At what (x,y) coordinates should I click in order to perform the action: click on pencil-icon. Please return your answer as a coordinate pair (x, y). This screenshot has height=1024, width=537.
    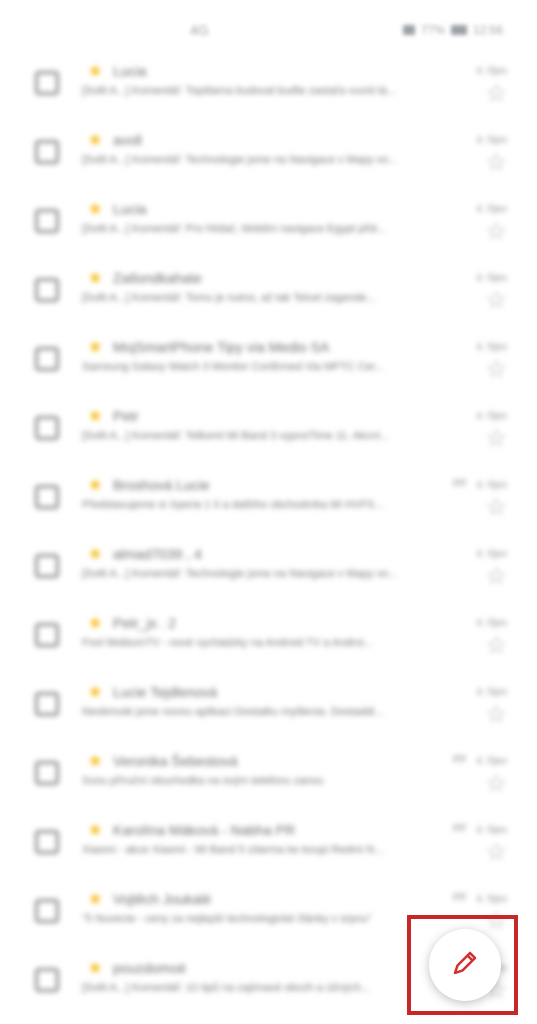
    Looking at the image, I should click on (465, 965).